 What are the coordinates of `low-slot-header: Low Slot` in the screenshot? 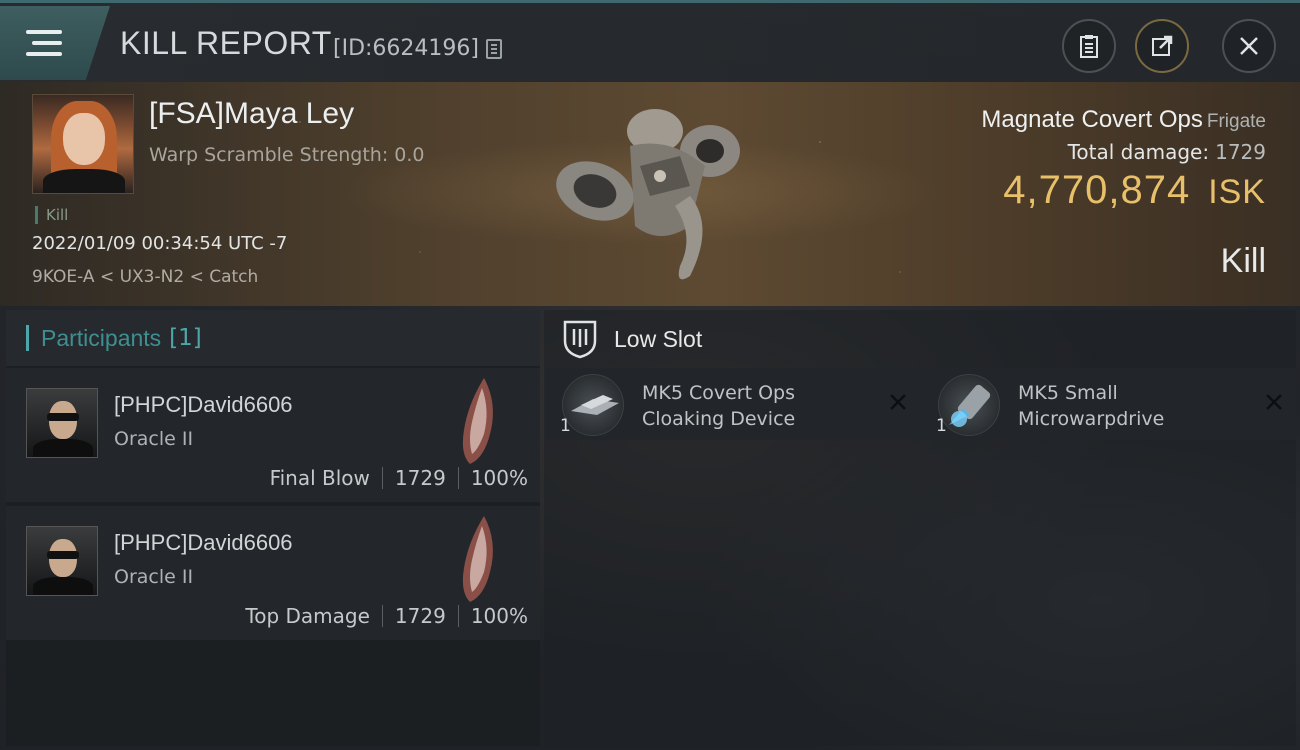 It's located at (920, 339).